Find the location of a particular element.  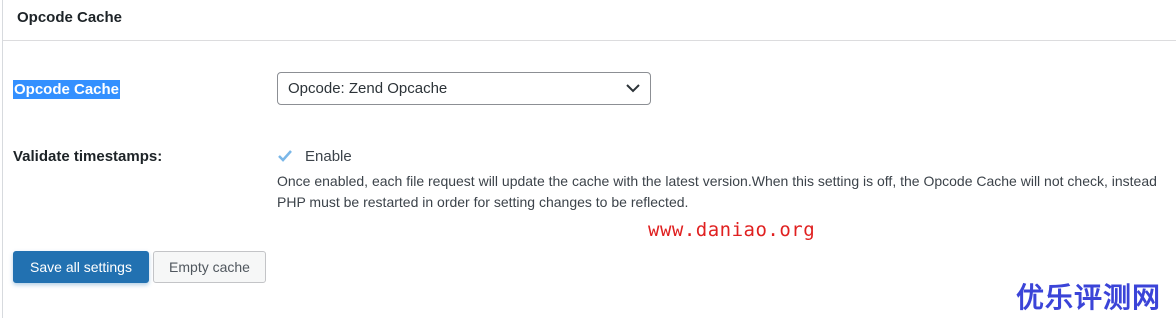

watermark-site-name: 优乐评测网 is located at coordinates (1089, 297).